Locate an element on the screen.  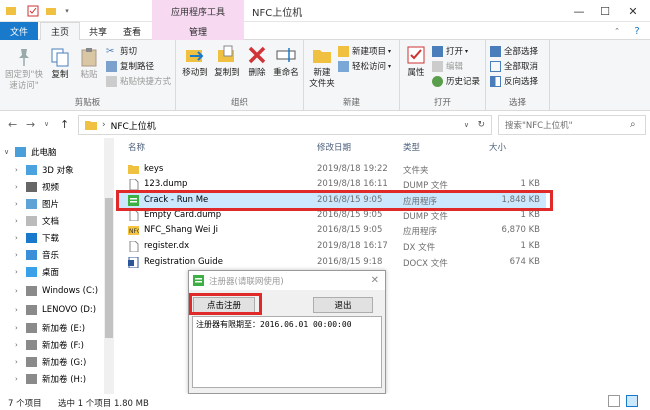
delete-button: 删除 is located at coordinates (257, 61).